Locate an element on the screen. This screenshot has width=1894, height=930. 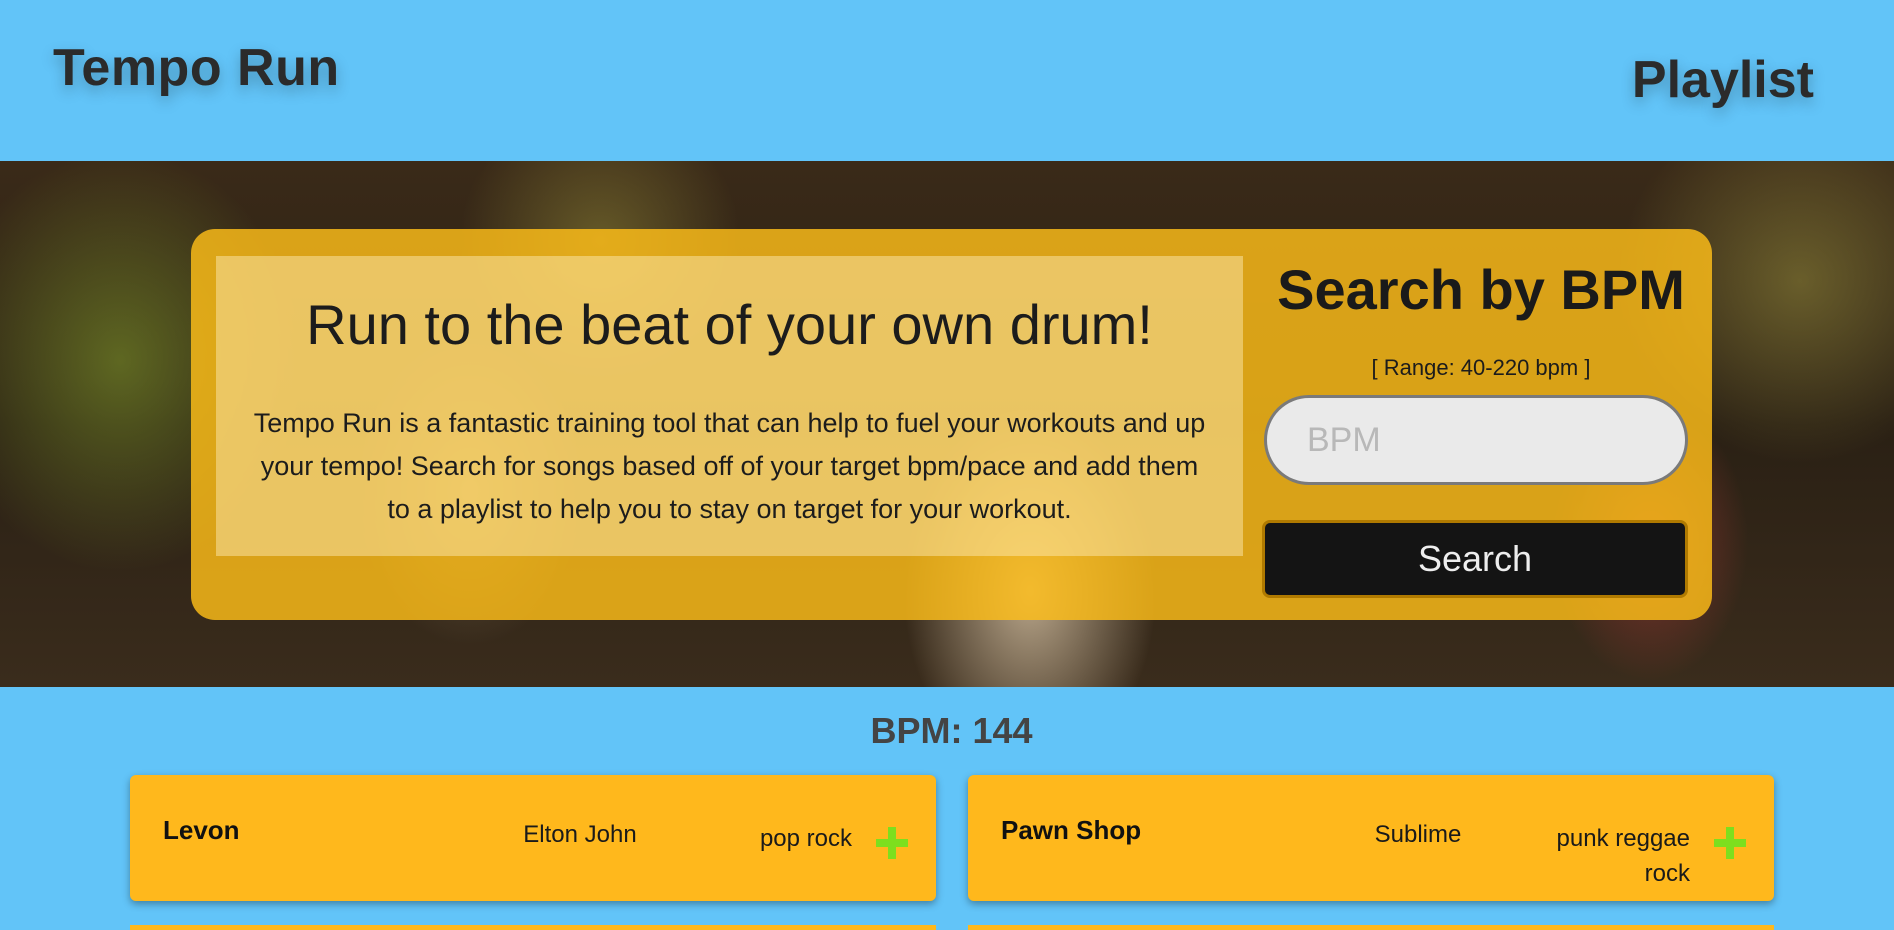
song-artist: Elton John is located at coordinates (580, 834).